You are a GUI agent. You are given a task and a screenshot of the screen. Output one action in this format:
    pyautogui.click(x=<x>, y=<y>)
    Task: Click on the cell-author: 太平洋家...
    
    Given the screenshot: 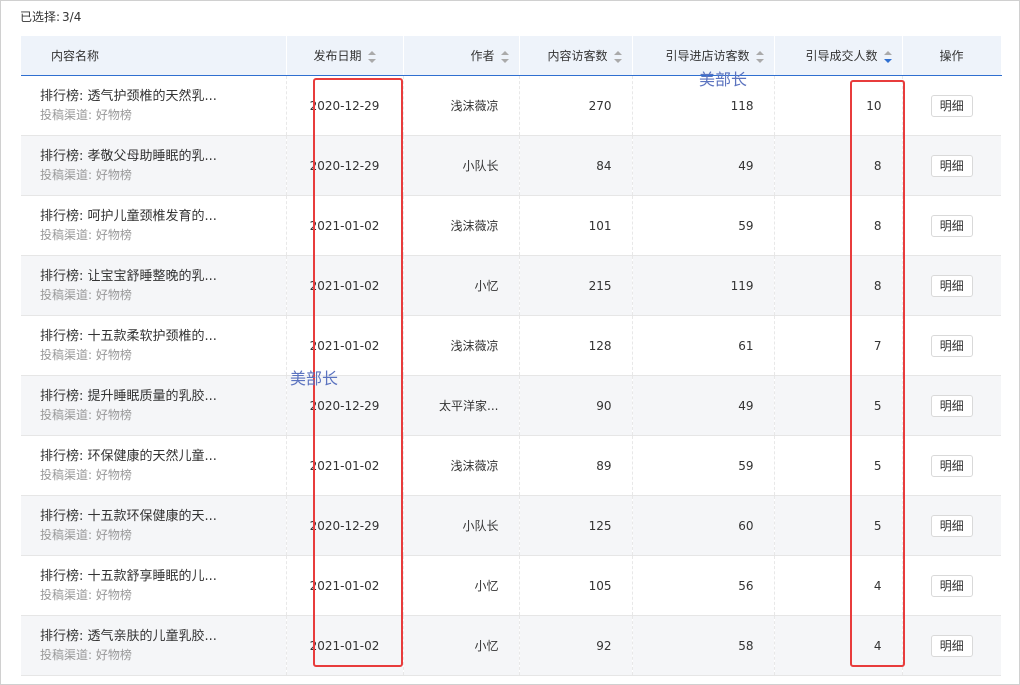 What is the action you would take?
    pyautogui.click(x=461, y=405)
    